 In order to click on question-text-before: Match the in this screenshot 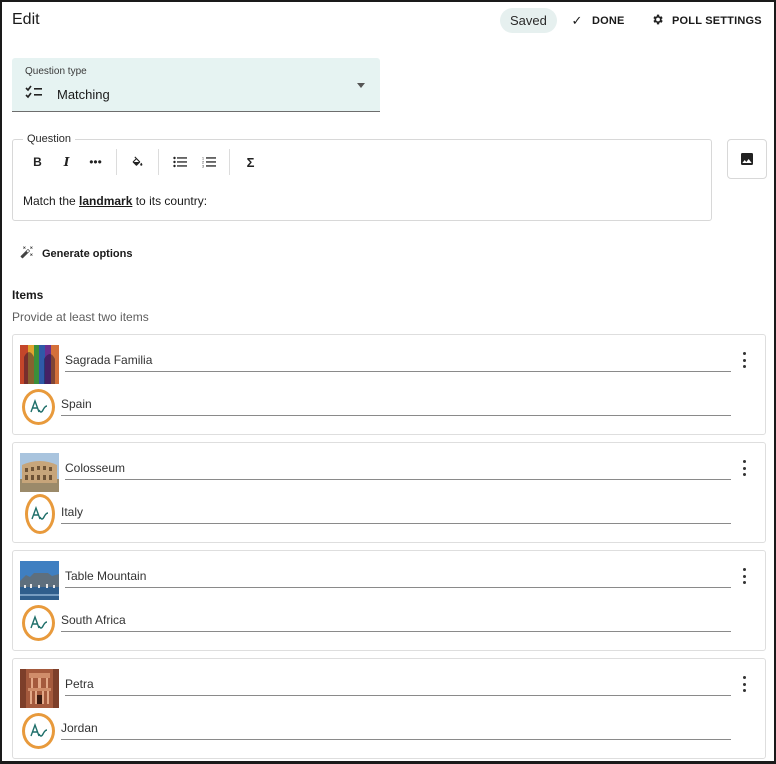, I will do `click(51, 201)`.